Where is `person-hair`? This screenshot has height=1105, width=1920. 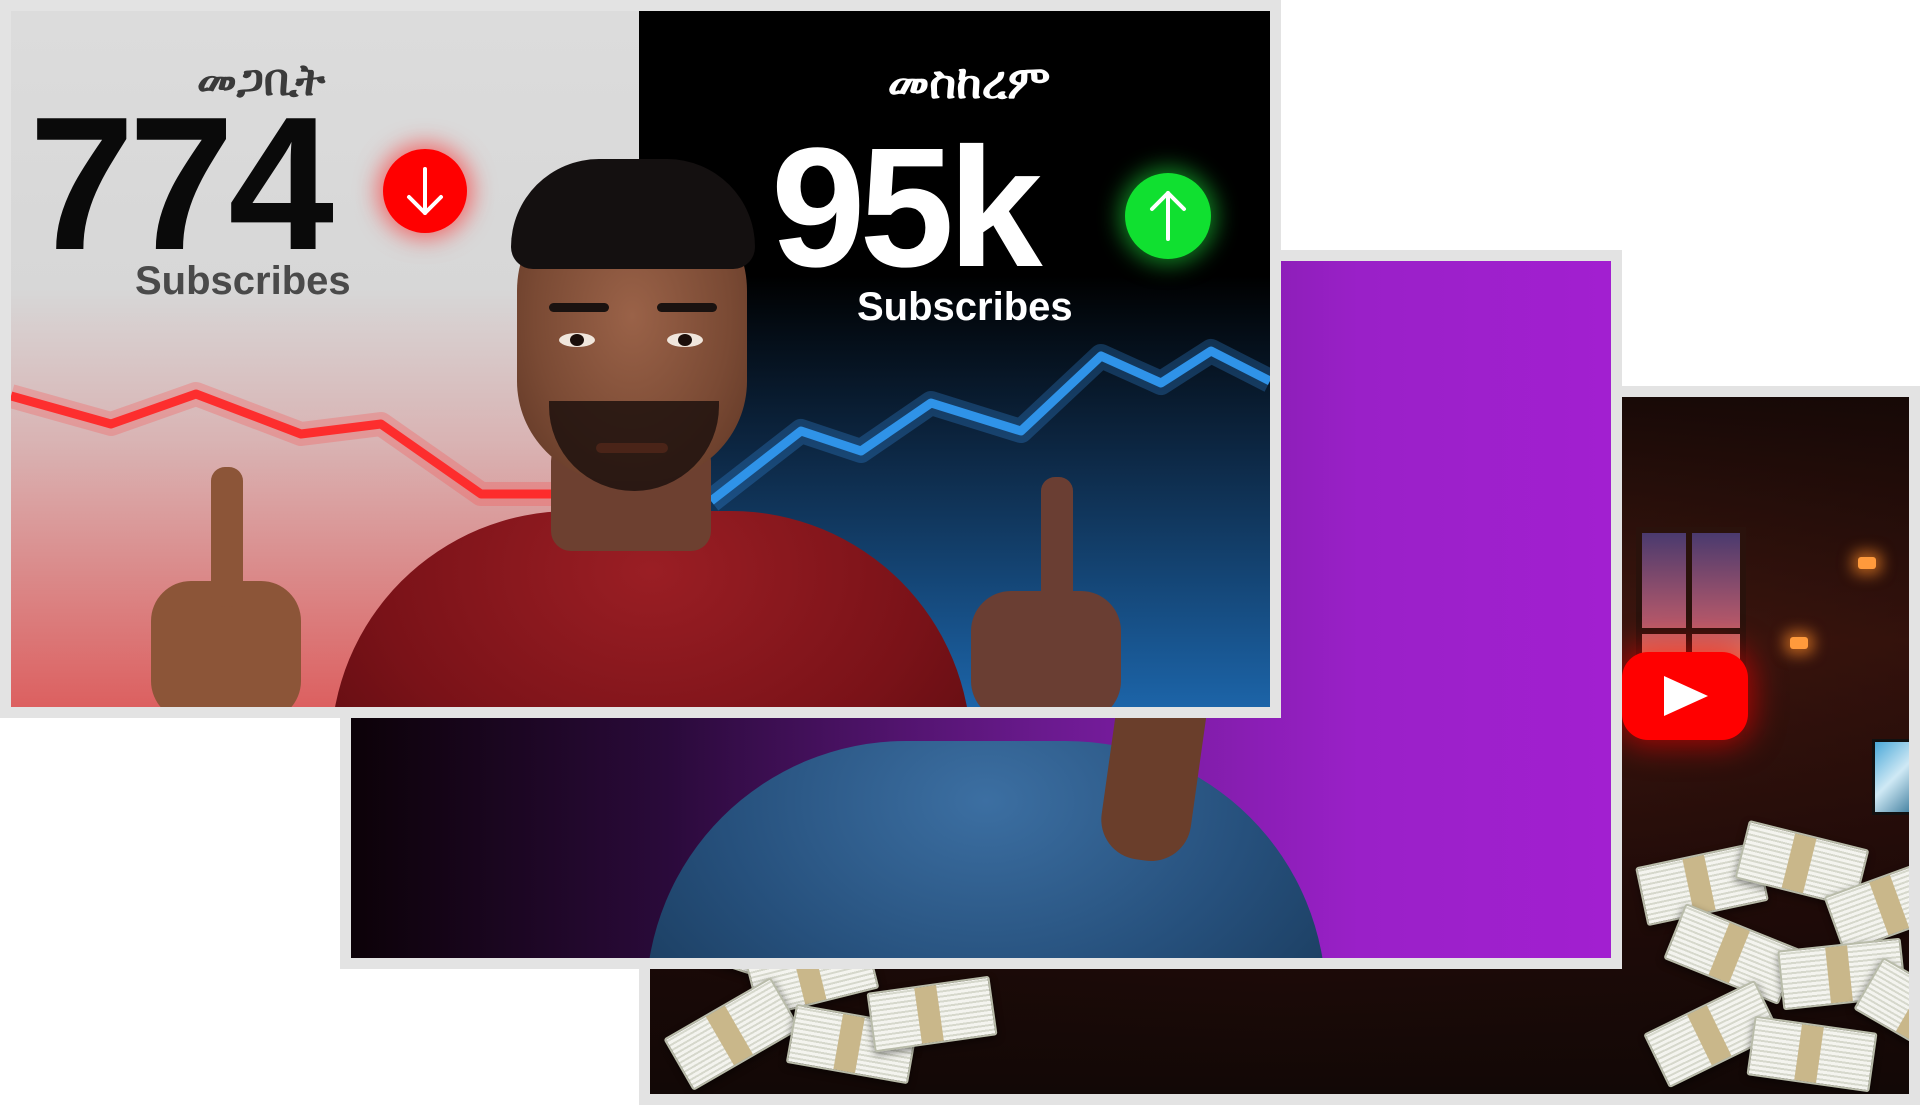
person-hair is located at coordinates (633, 214).